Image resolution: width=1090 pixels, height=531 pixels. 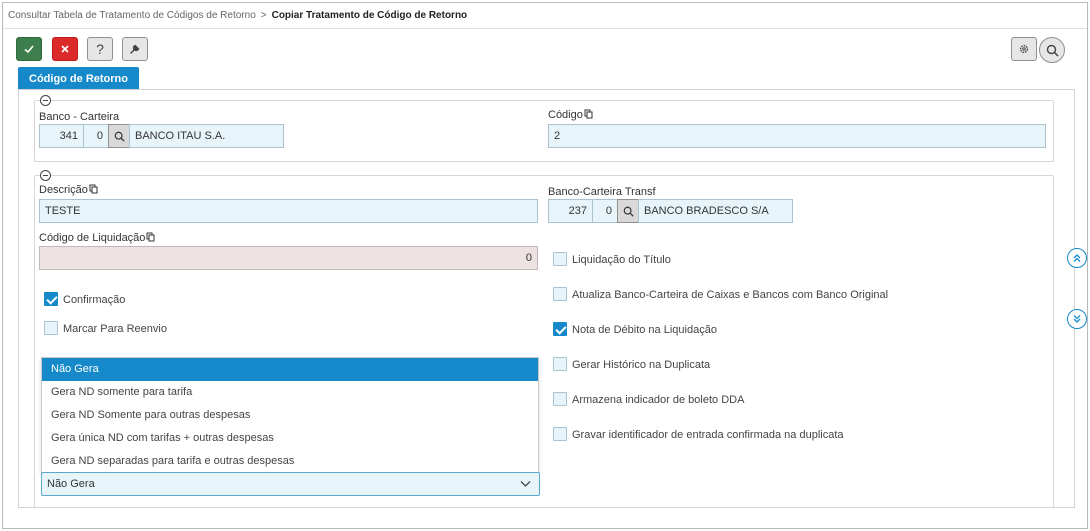 I want to click on boleto-dda-label: Armazena indicador de boleto DDA, so click(x=658, y=400).